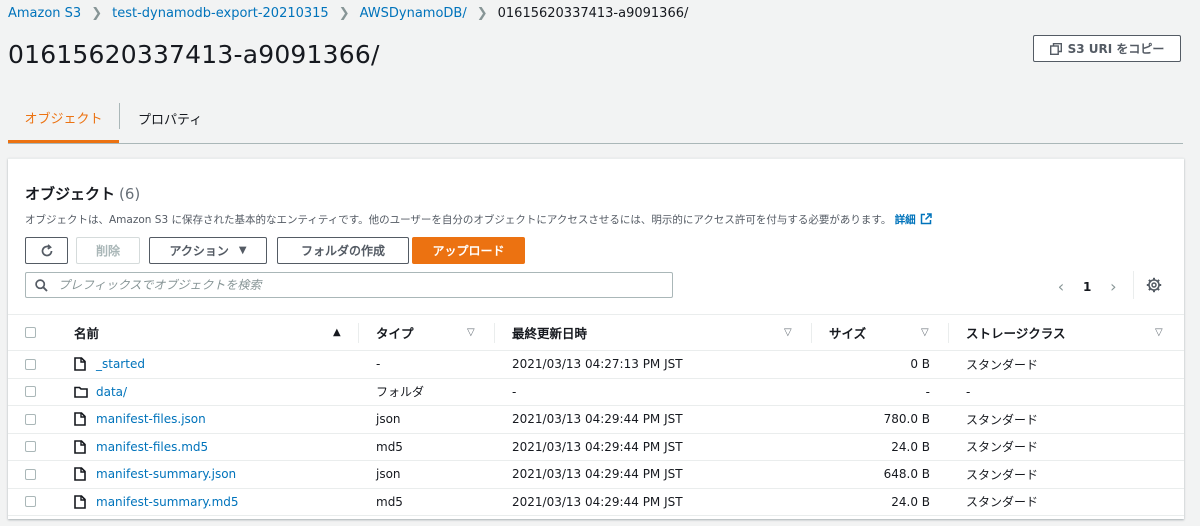 This screenshot has height=526, width=1200. What do you see at coordinates (111, 392) in the screenshot?
I see `object-name-link: data/` at bounding box center [111, 392].